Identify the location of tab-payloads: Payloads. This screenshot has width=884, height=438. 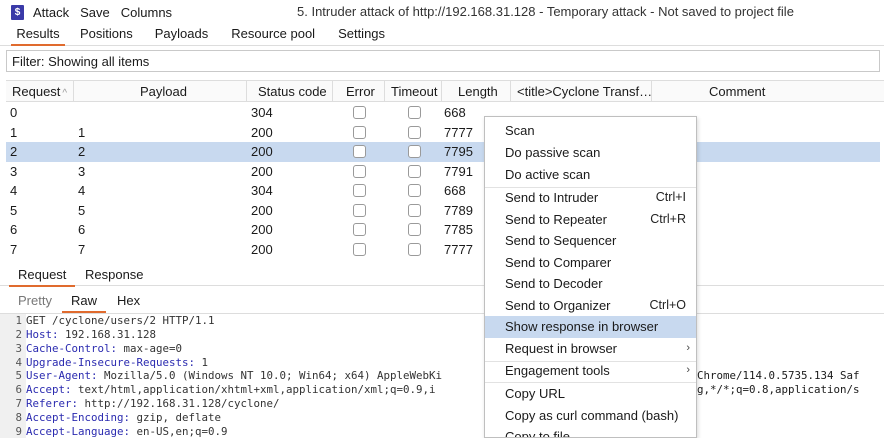
(181, 34).